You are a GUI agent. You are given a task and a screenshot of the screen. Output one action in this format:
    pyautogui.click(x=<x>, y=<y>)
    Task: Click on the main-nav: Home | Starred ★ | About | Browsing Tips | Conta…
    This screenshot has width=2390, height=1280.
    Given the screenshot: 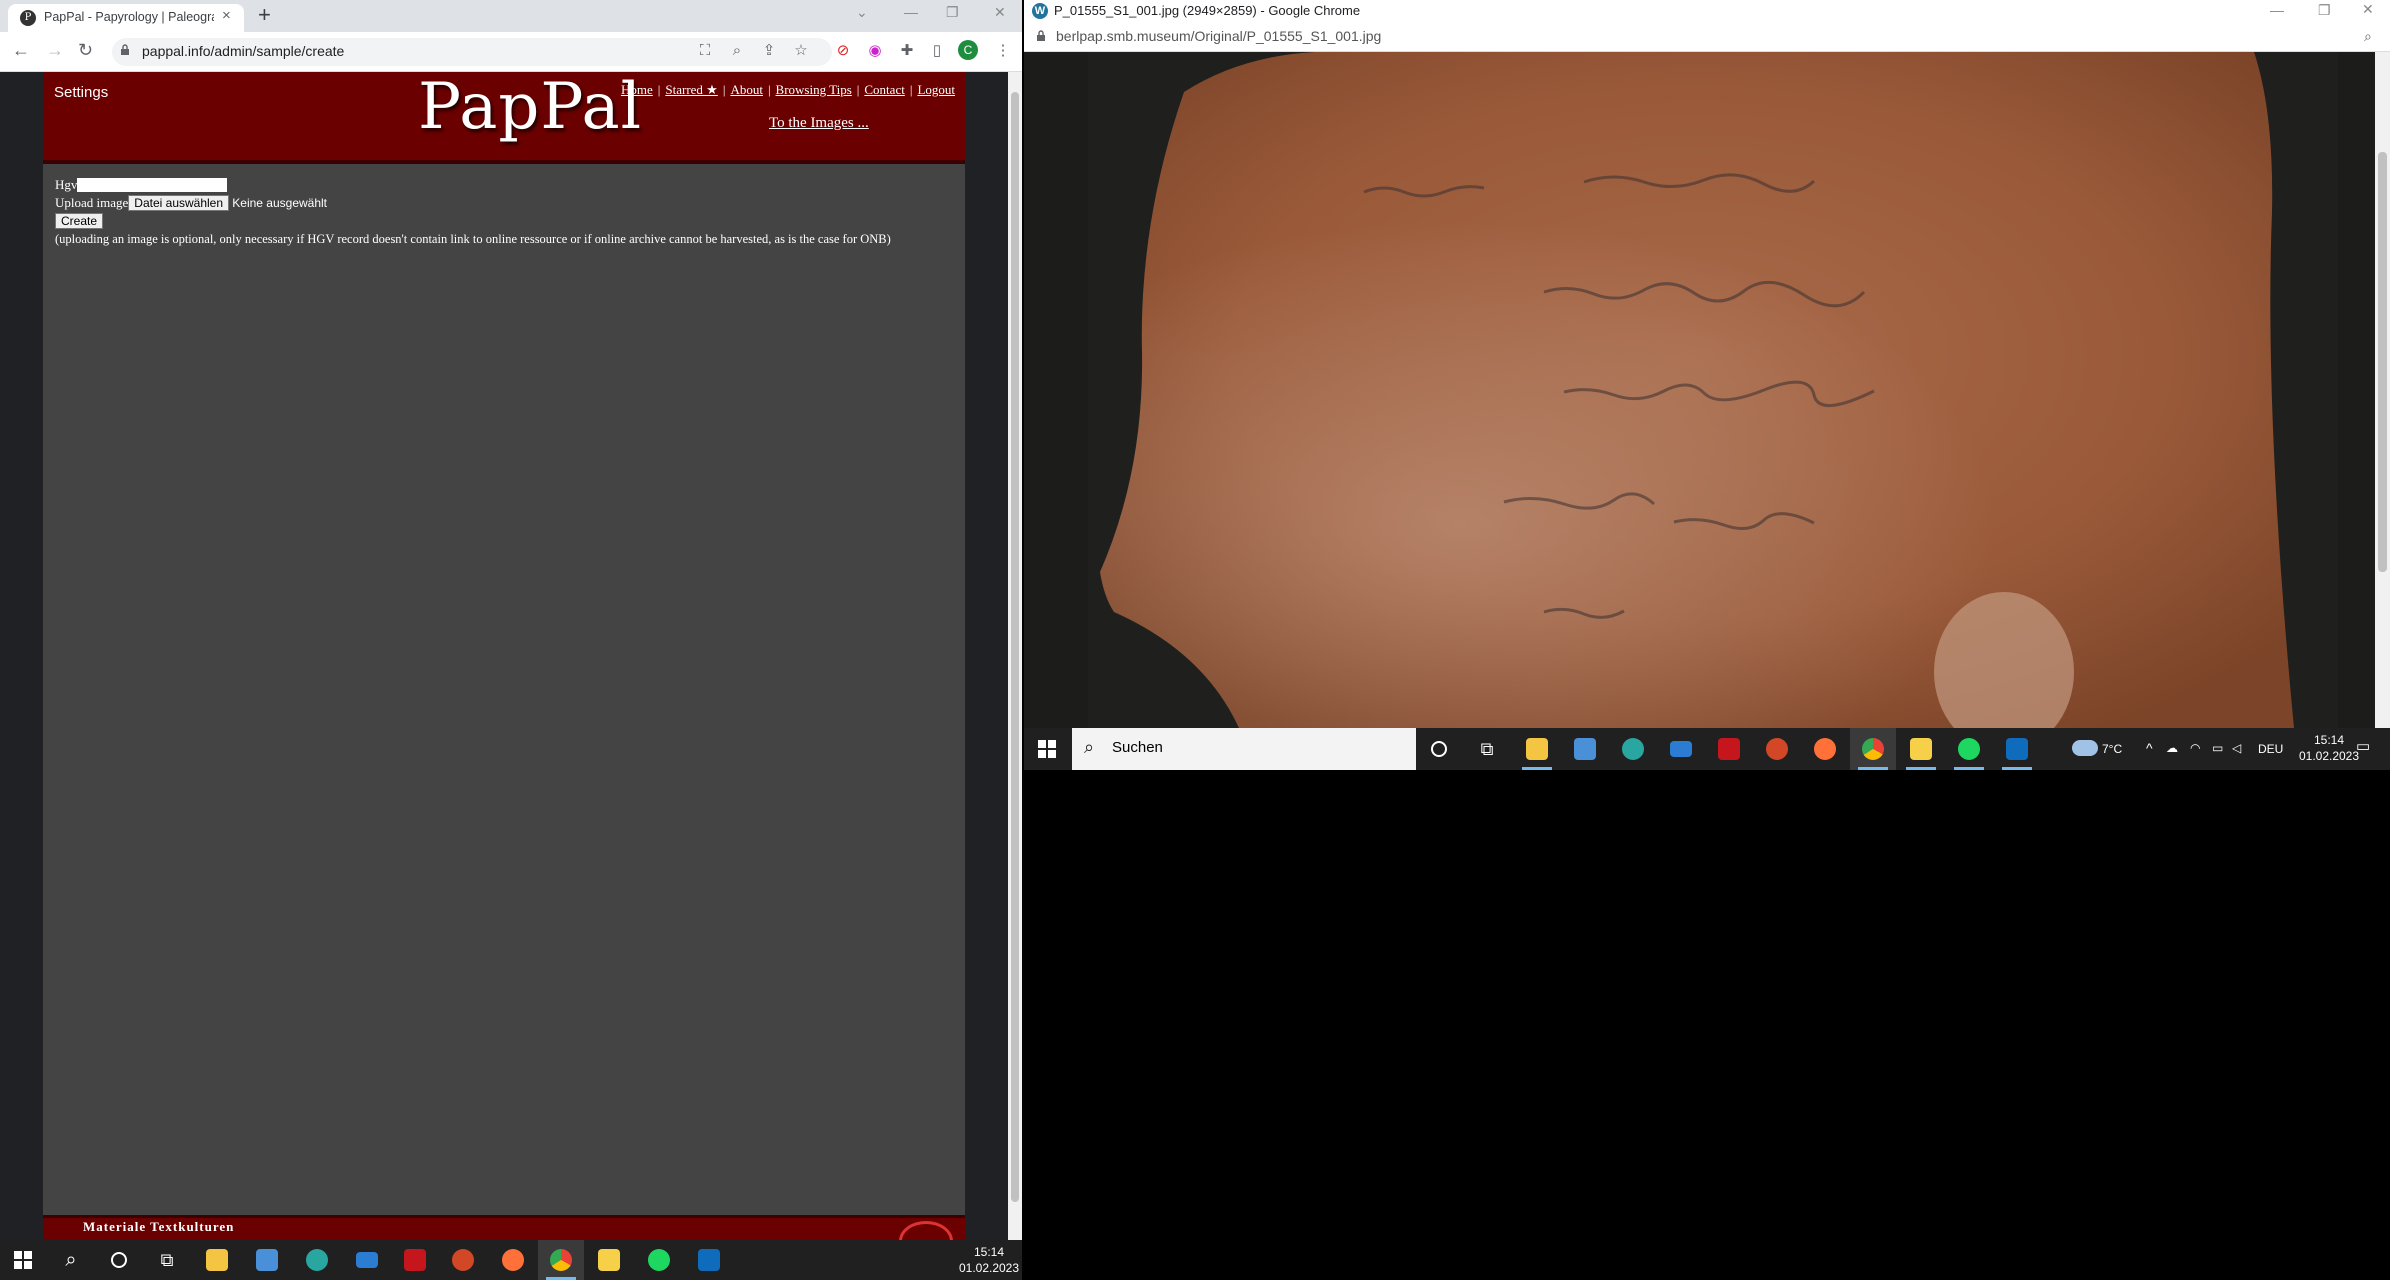 What is the action you would take?
    pyautogui.click(x=787, y=90)
    